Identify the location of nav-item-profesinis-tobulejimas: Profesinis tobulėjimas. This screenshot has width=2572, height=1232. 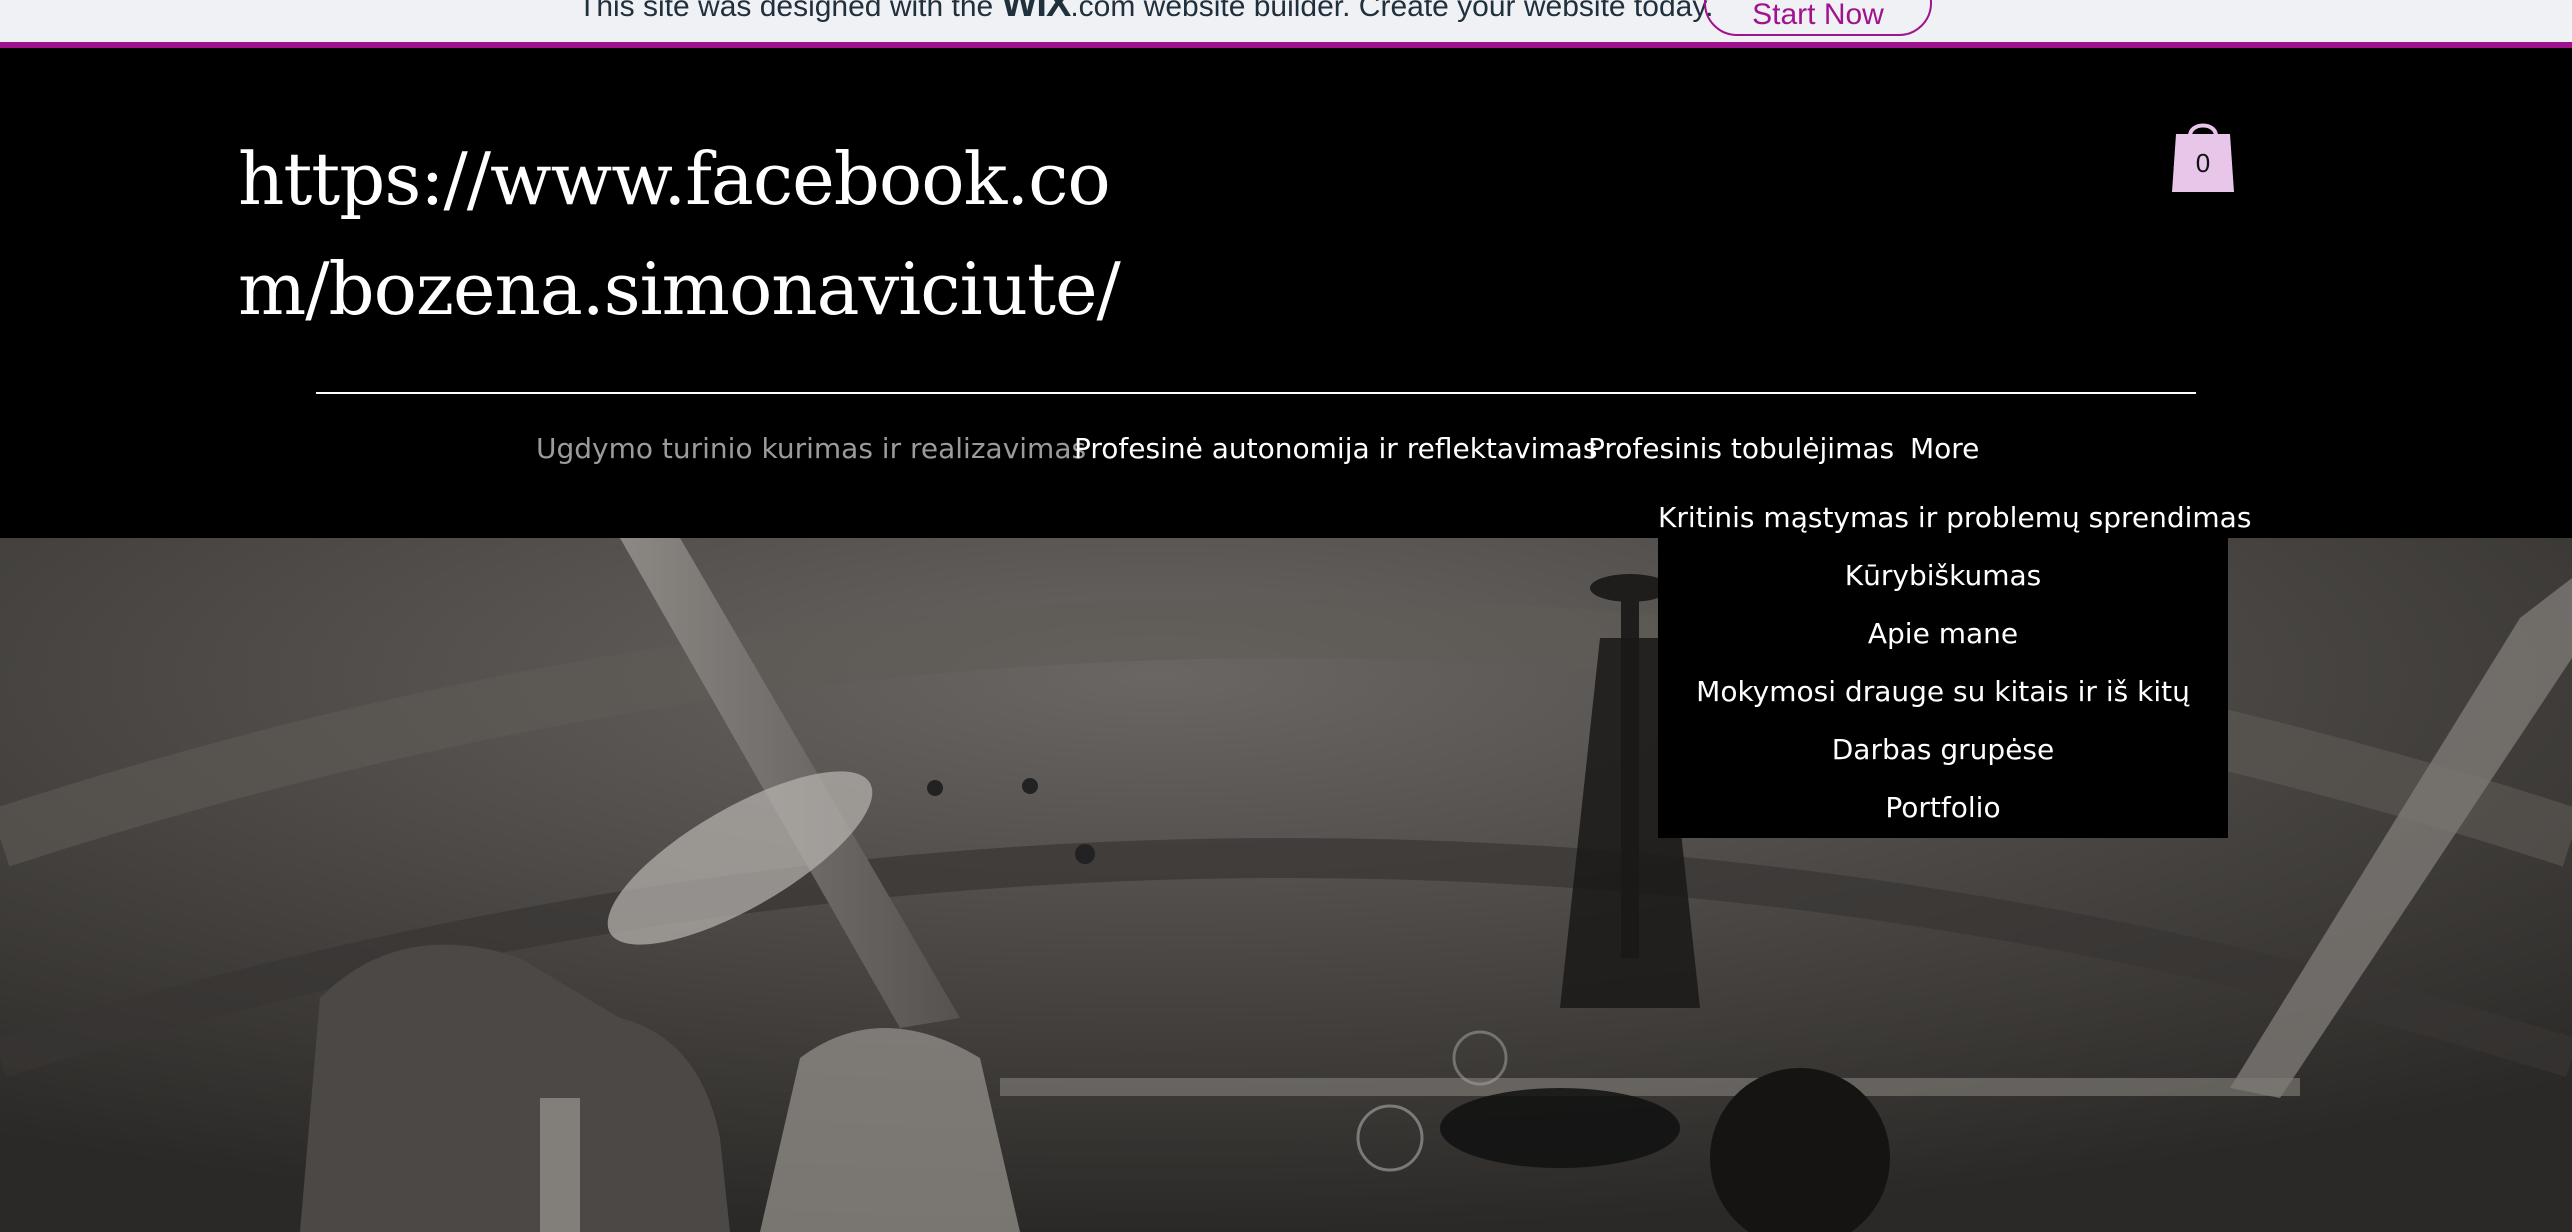
(1741, 449).